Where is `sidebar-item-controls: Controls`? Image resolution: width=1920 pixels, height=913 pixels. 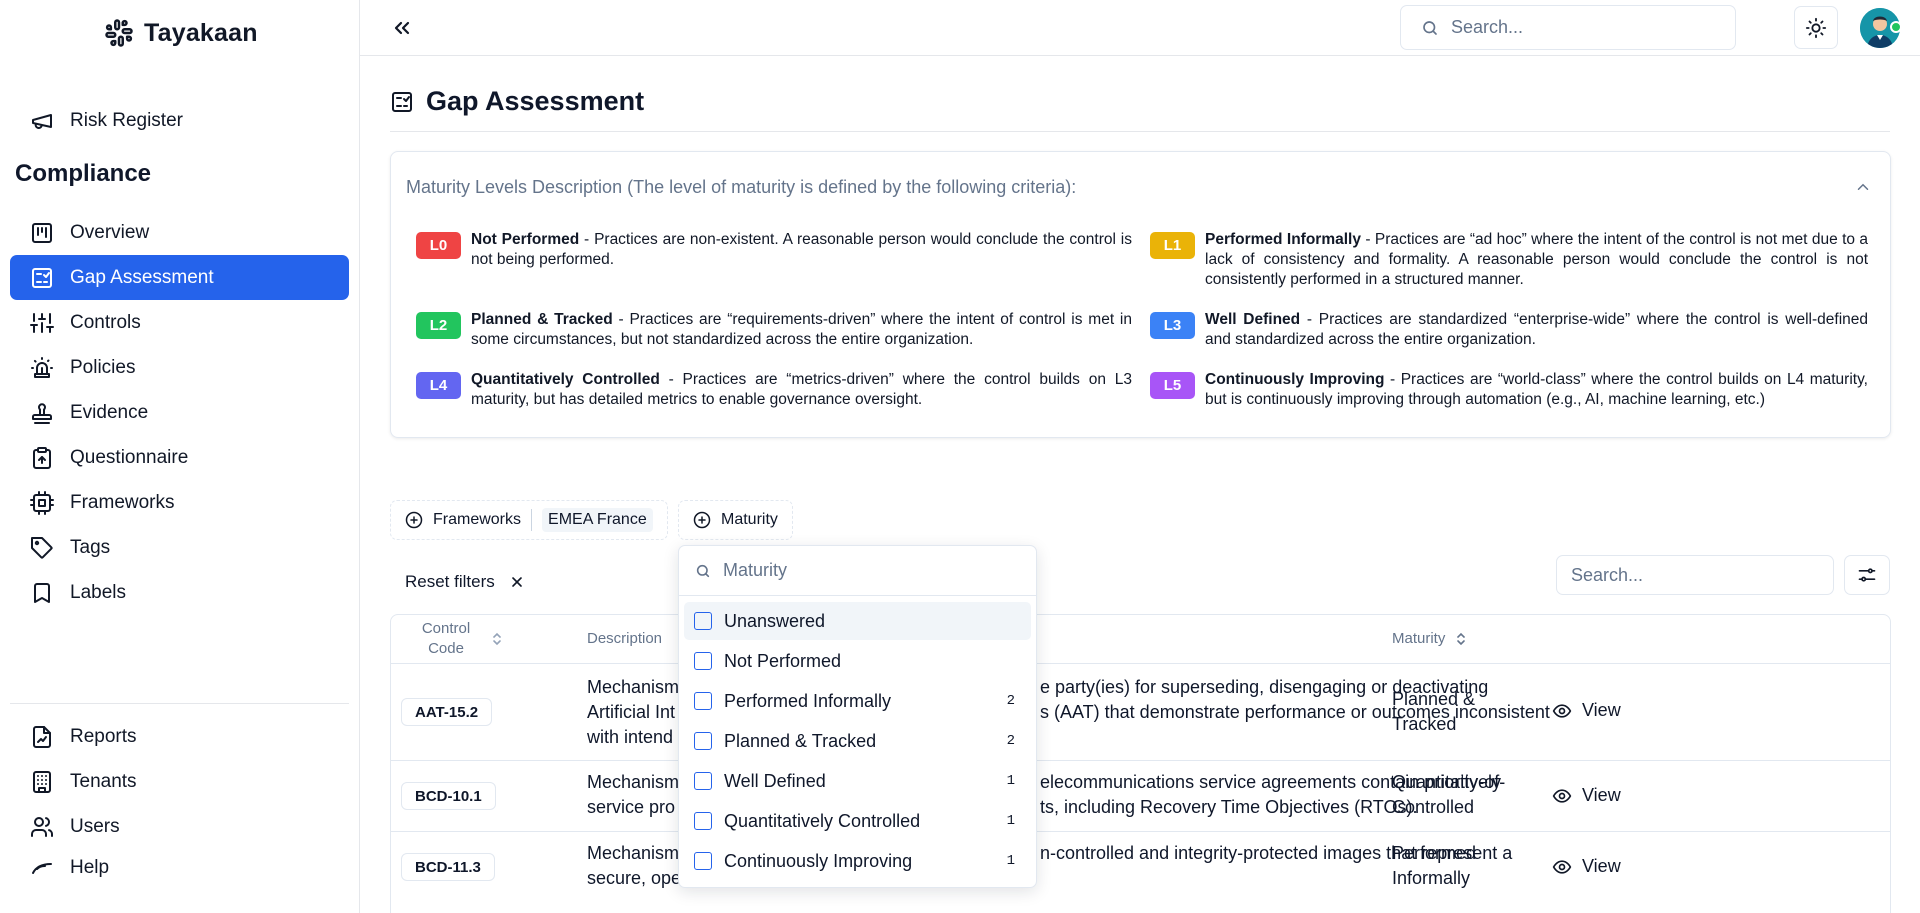 sidebar-item-controls: Controls is located at coordinates (179, 322).